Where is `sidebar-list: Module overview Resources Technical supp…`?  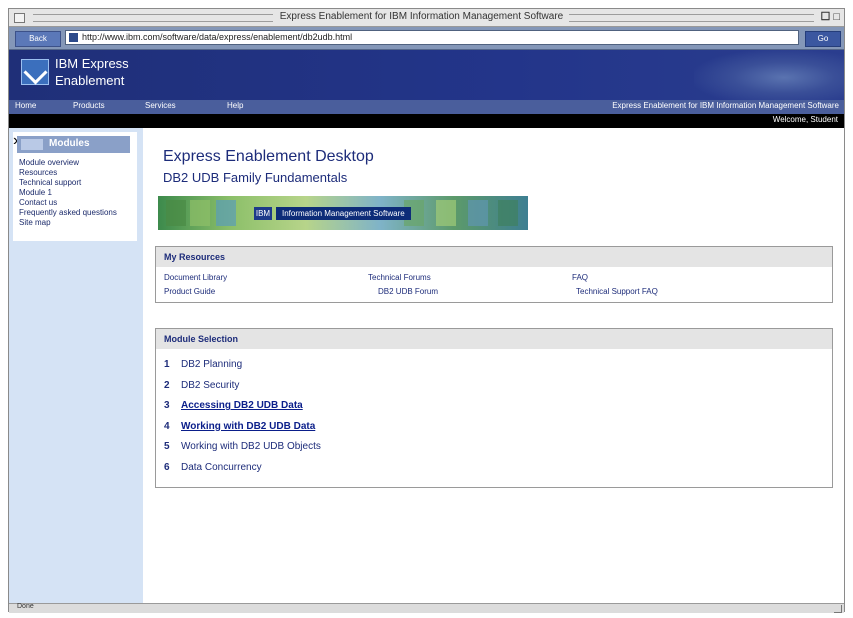
sidebar-list: Module overview Resources Technical supp… is located at coordinates (77, 193).